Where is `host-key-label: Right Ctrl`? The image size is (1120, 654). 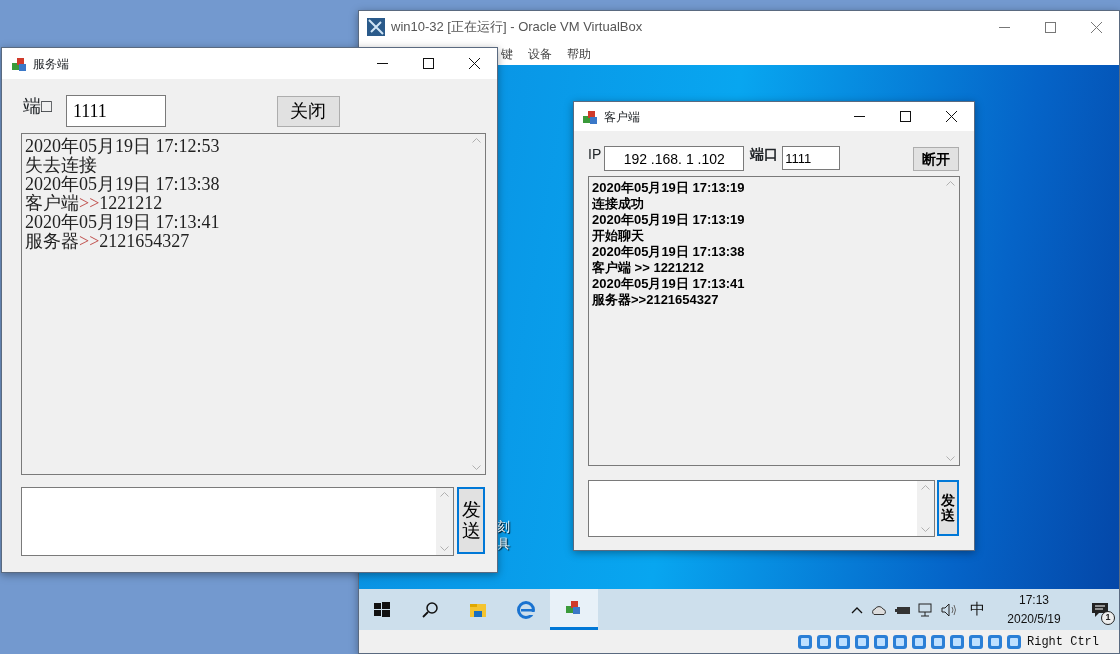
host-key-label: Right Ctrl is located at coordinates (1063, 642).